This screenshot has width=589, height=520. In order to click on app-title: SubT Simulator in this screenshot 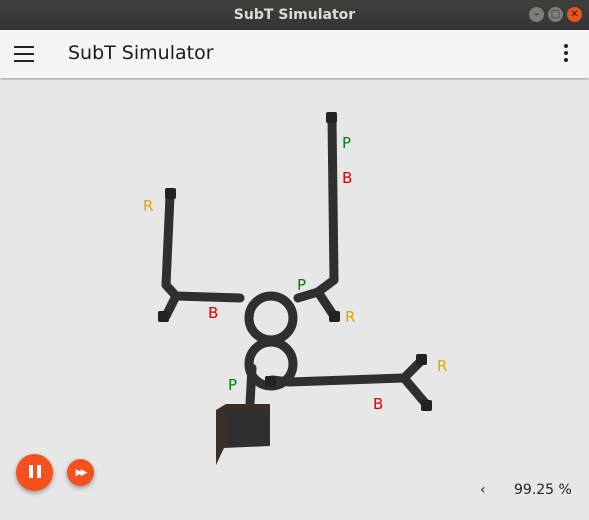, I will do `click(141, 53)`.